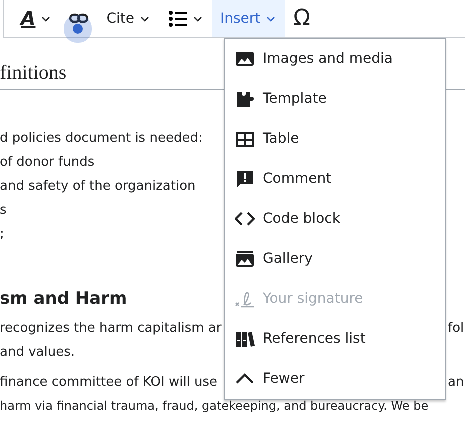 This screenshot has width=465, height=424. What do you see at coordinates (128, 18) in the screenshot?
I see `dropdown-button: Cite` at bounding box center [128, 18].